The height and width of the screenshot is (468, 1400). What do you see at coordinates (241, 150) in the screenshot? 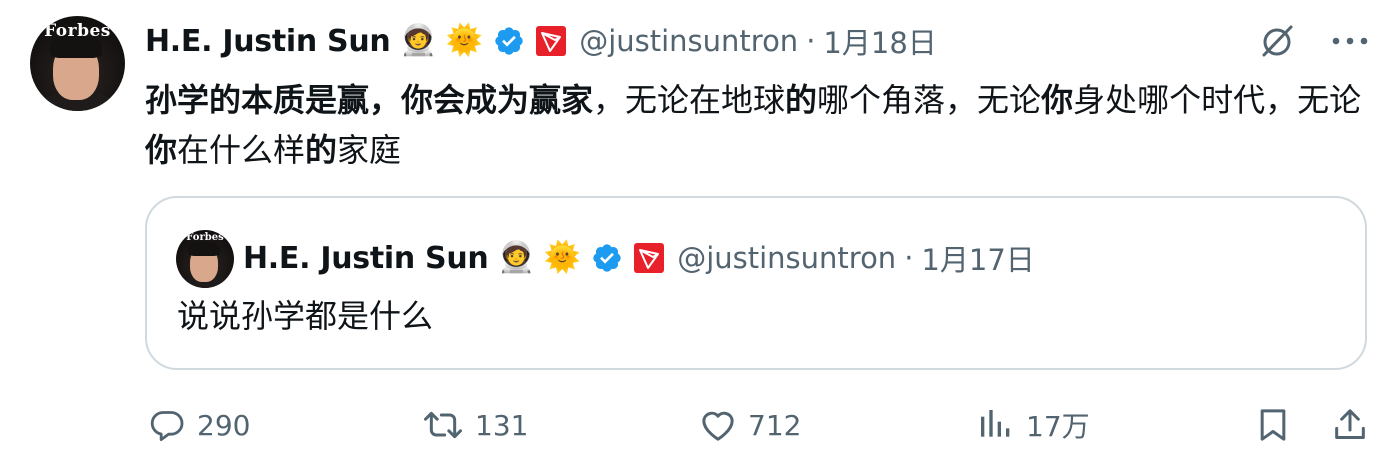
I see `text-segment: 在什么样` at bounding box center [241, 150].